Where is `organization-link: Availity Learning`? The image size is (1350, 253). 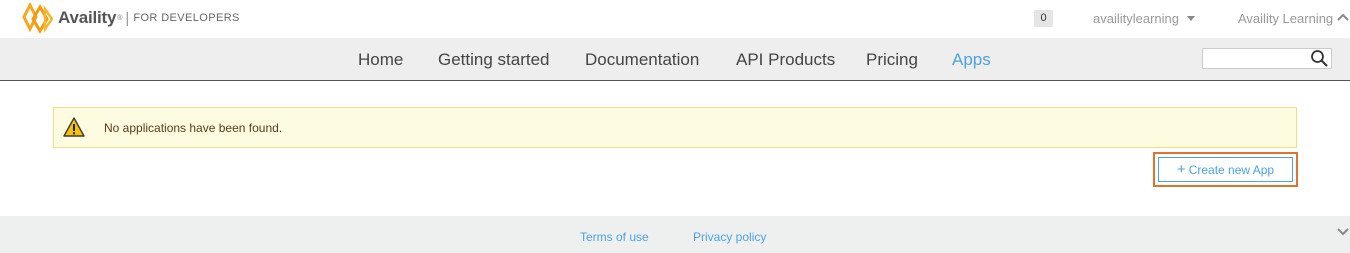 organization-link: Availity Learning is located at coordinates (1285, 18).